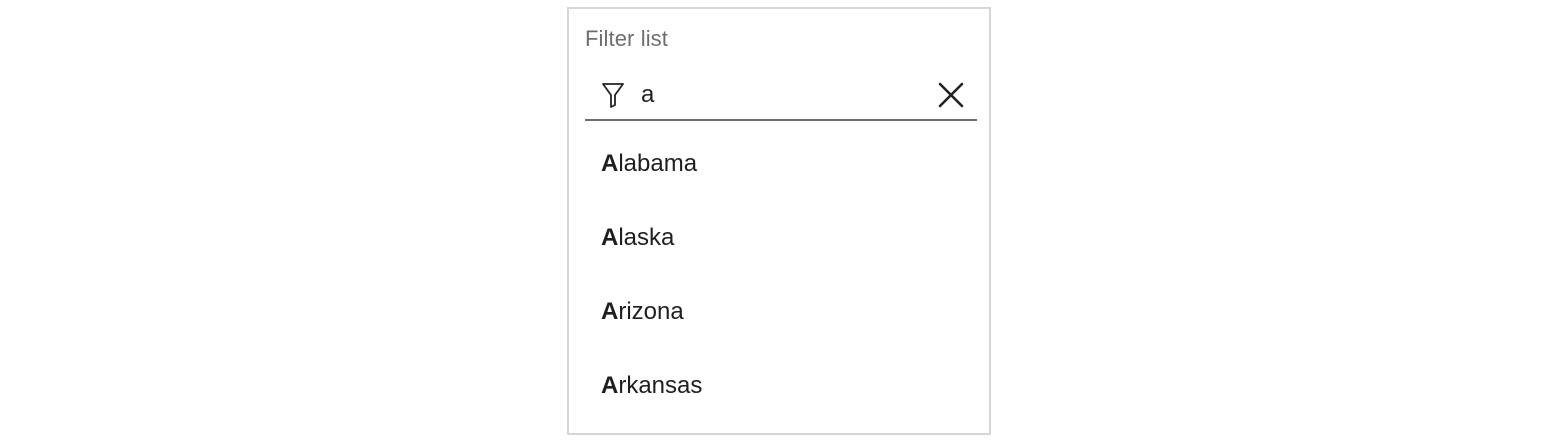  Describe the element at coordinates (646, 237) in the screenshot. I see `list-item-label: laska` at that location.